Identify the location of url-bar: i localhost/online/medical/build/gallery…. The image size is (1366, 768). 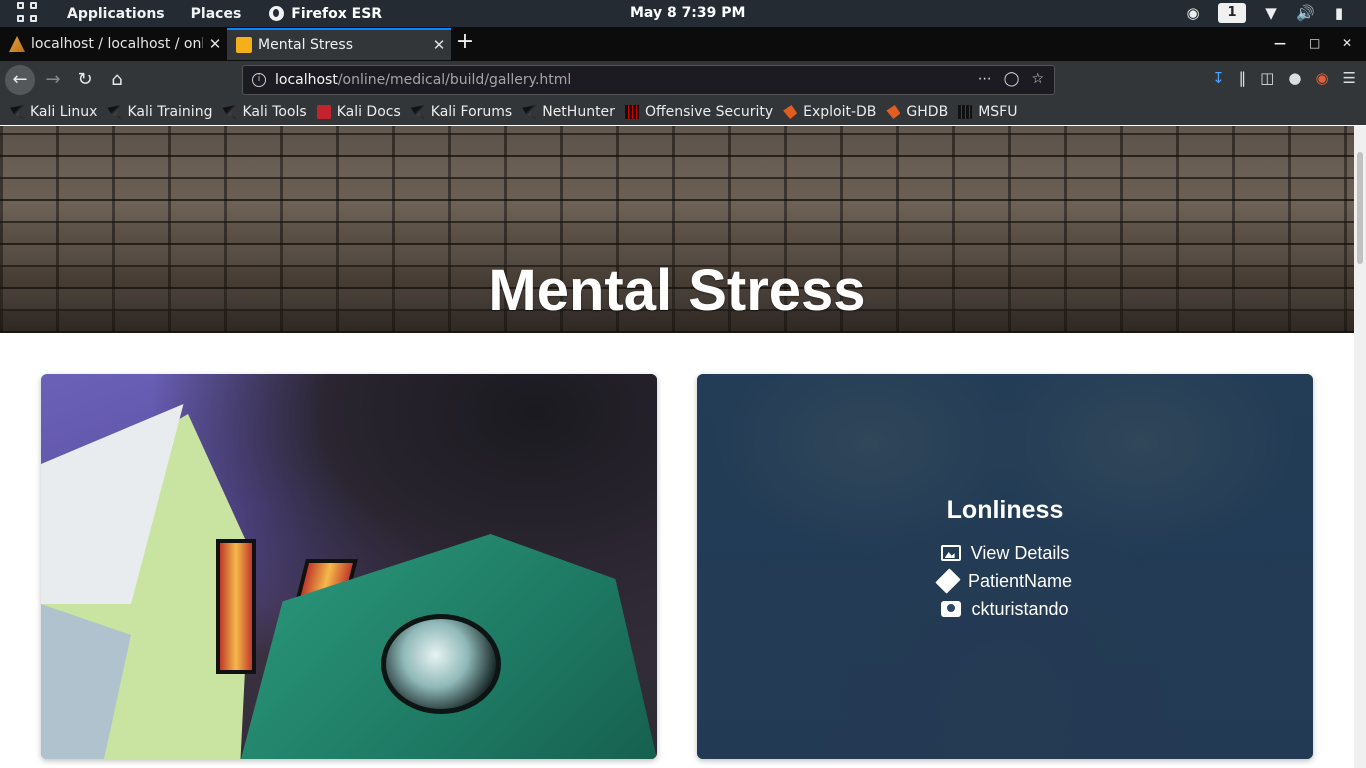
(648, 80).